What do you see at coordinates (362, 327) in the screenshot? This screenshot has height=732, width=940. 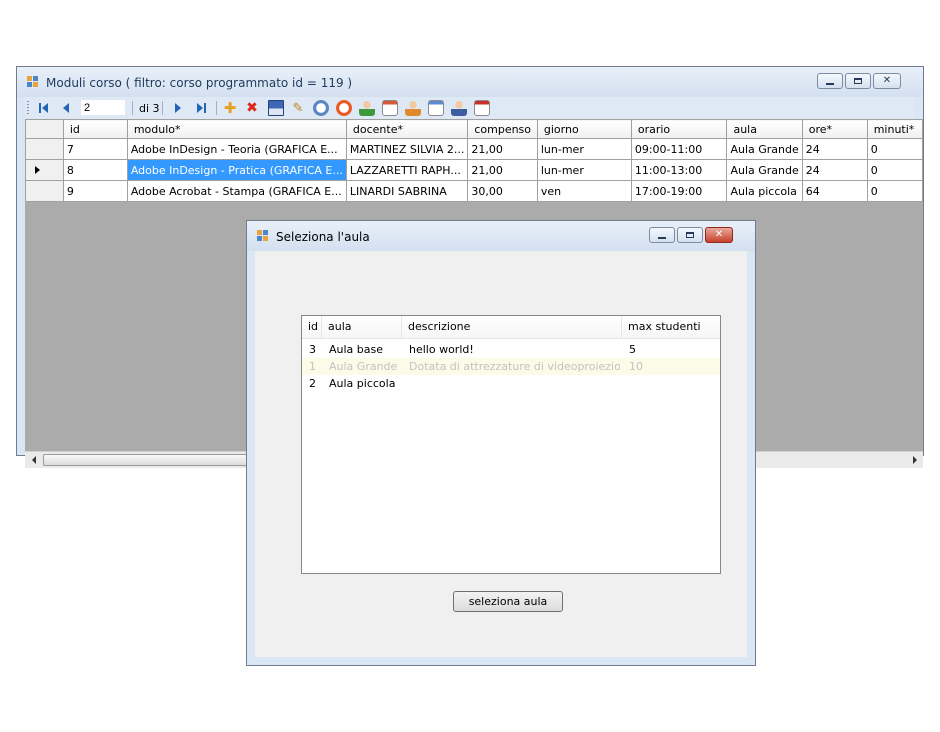 I see `list-column-aula: aula` at bounding box center [362, 327].